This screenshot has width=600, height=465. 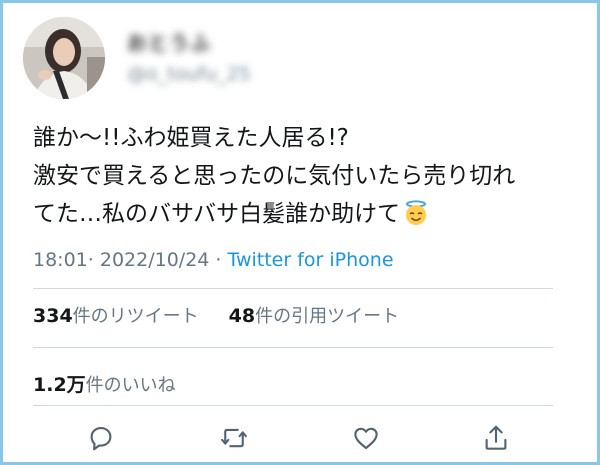 I want to click on tweet-line-last: てた…私のバサバサ白髪誰か助けて, so click(x=305, y=214).